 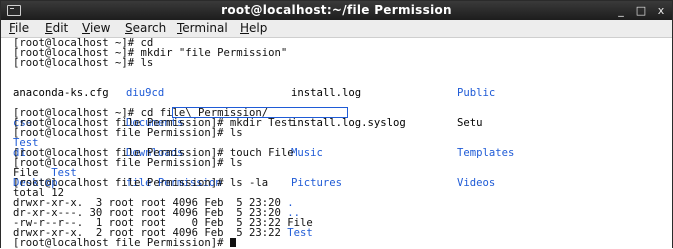 I want to click on menu-terminal: Terminal, so click(x=202, y=28).